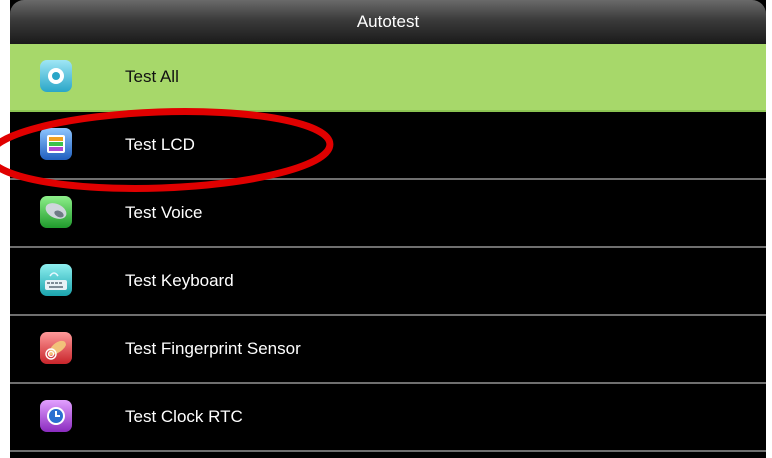 This screenshot has height=458, width=772. What do you see at coordinates (56, 280) in the screenshot?
I see `keyboard-icon` at bounding box center [56, 280].